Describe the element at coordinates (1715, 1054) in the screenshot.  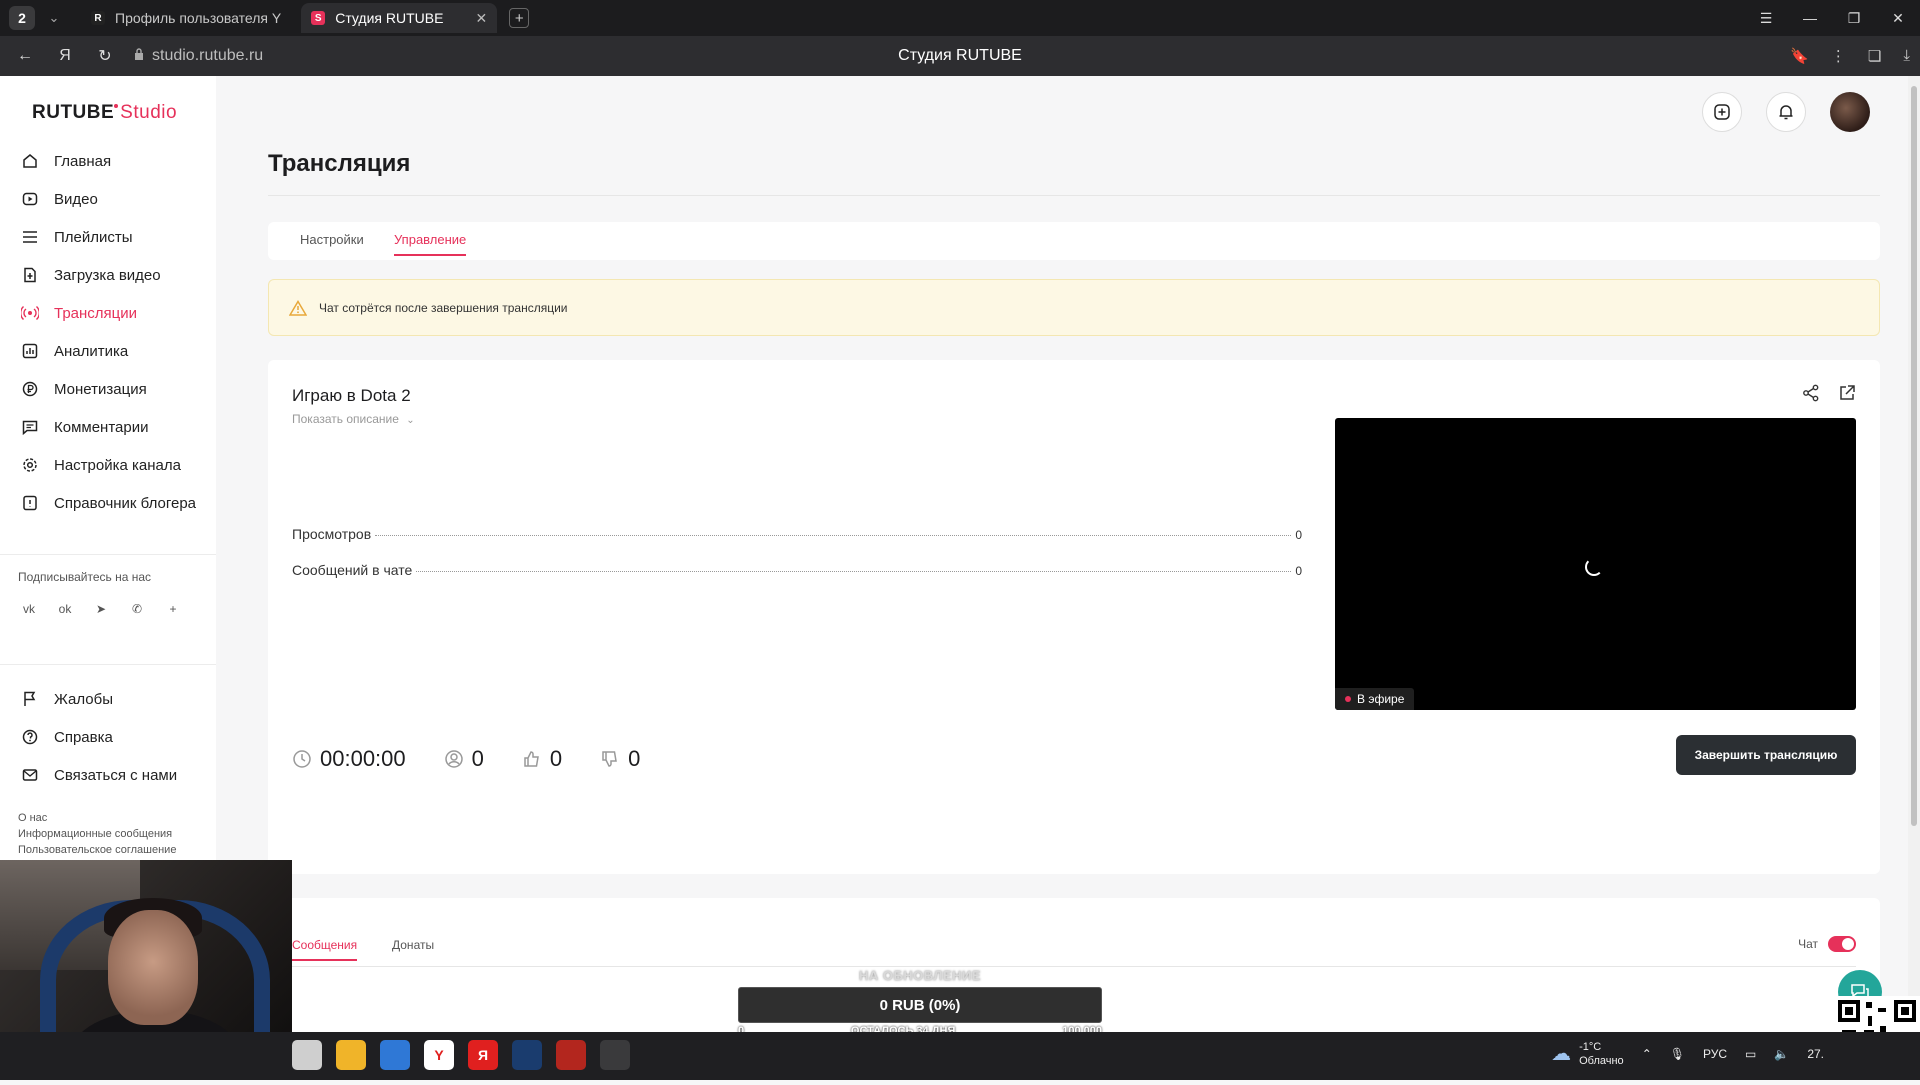
I see `language-indicator: РУС` at that location.